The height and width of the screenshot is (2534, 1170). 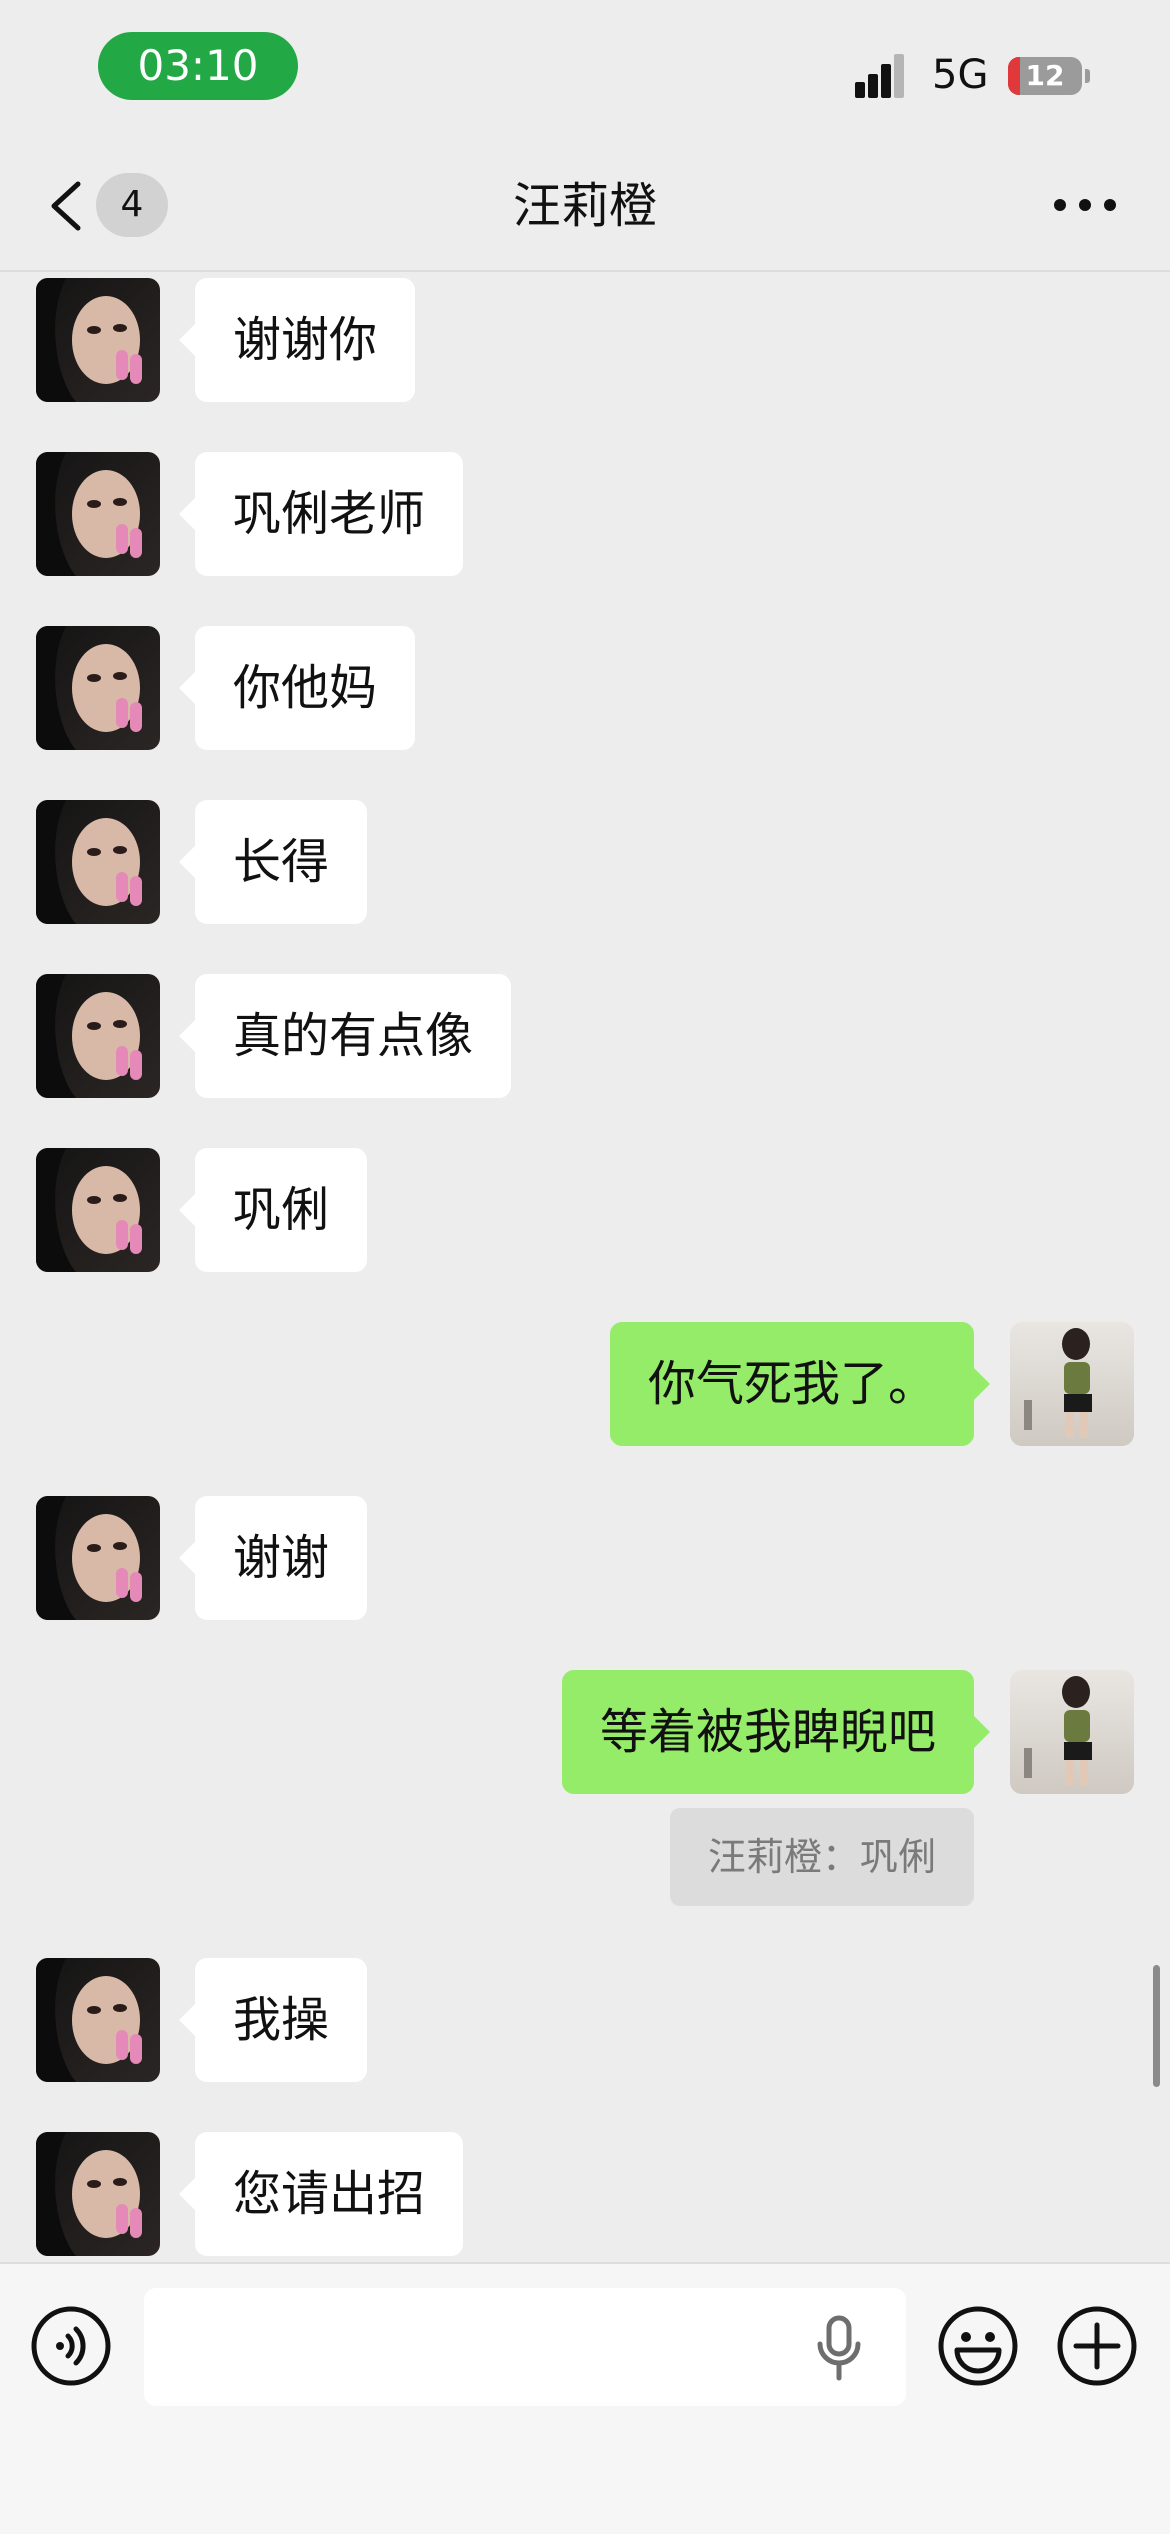 What do you see at coordinates (978, 2346) in the screenshot?
I see `emoji-icon` at bounding box center [978, 2346].